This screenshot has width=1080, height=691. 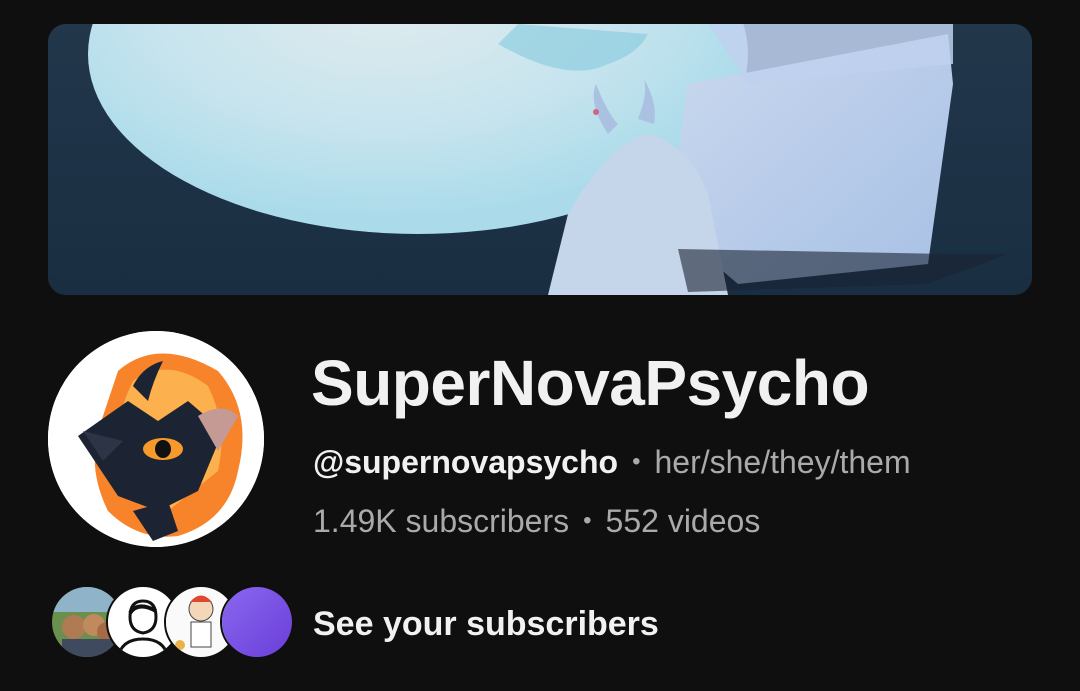 What do you see at coordinates (486, 624) in the screenshot?
I see `see-subscribers-label: See your subscribers` at bounding box center [486, 624].